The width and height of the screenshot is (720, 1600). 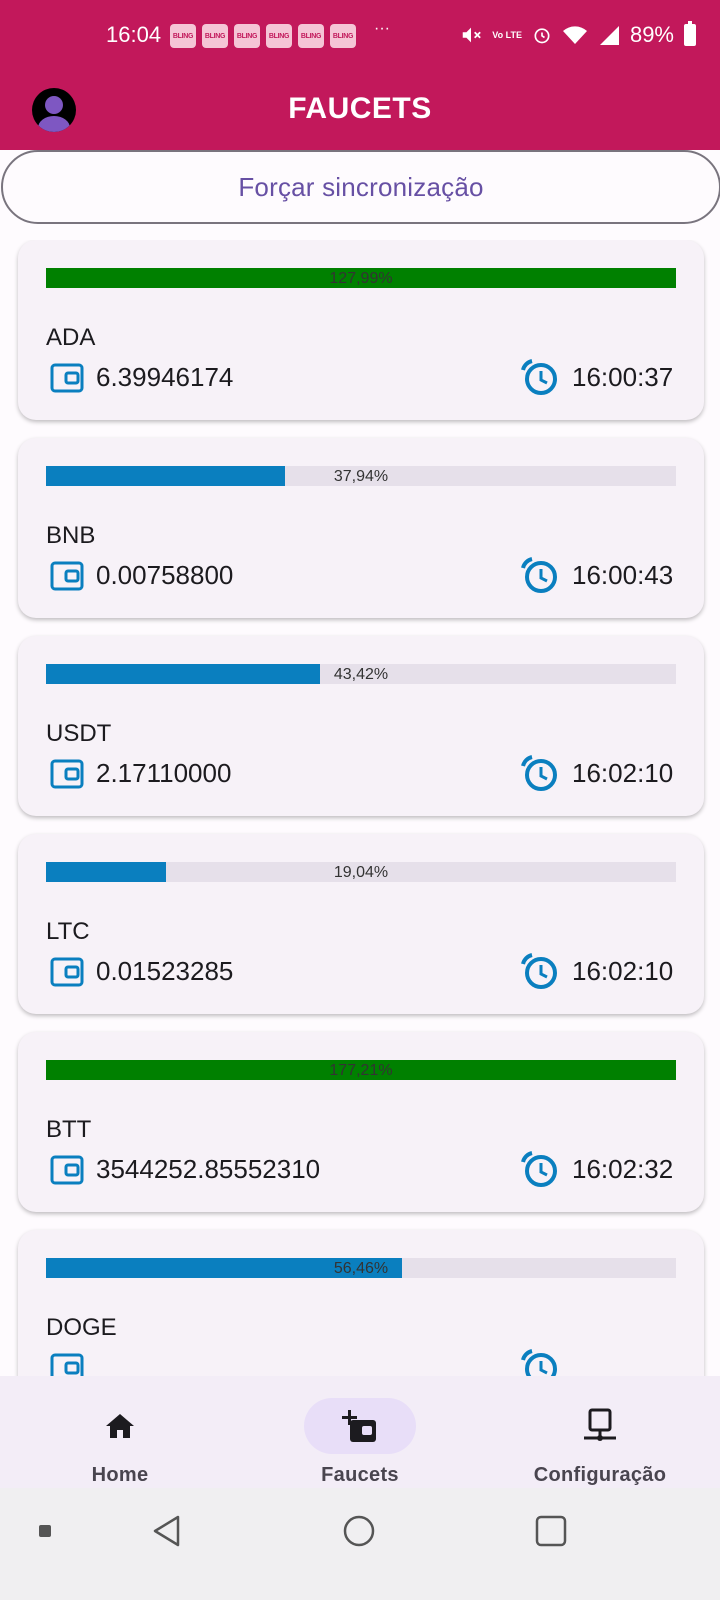 I want to click on progress-label: 177,21%, so click(x=361, y=1070).